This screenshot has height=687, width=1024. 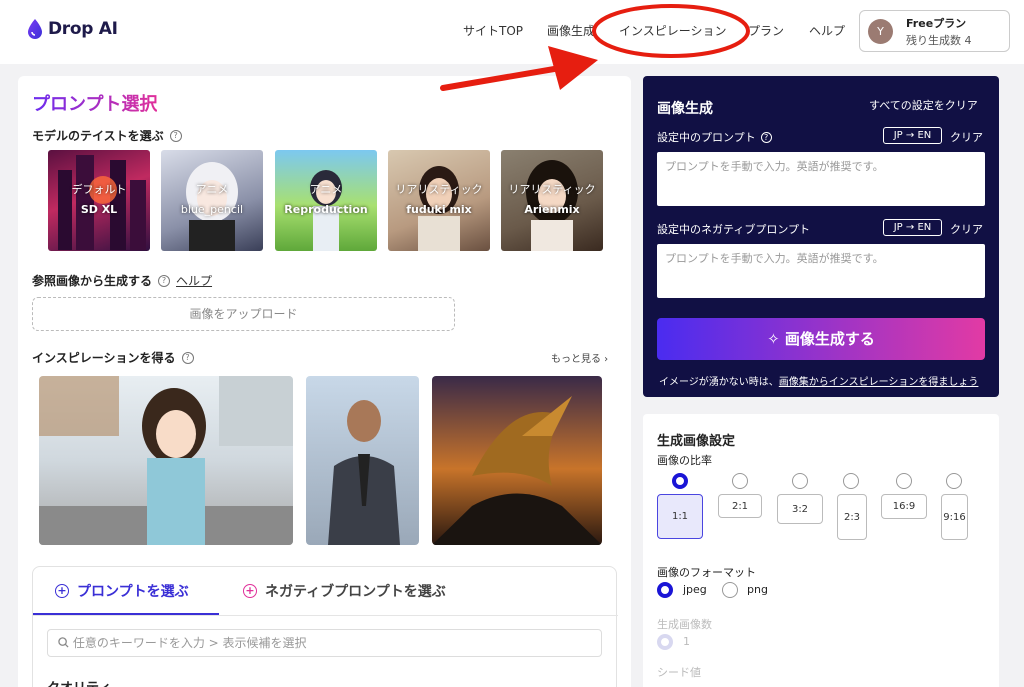 I want to click on brand-name: Drop AI, so click(x=83, y=29).